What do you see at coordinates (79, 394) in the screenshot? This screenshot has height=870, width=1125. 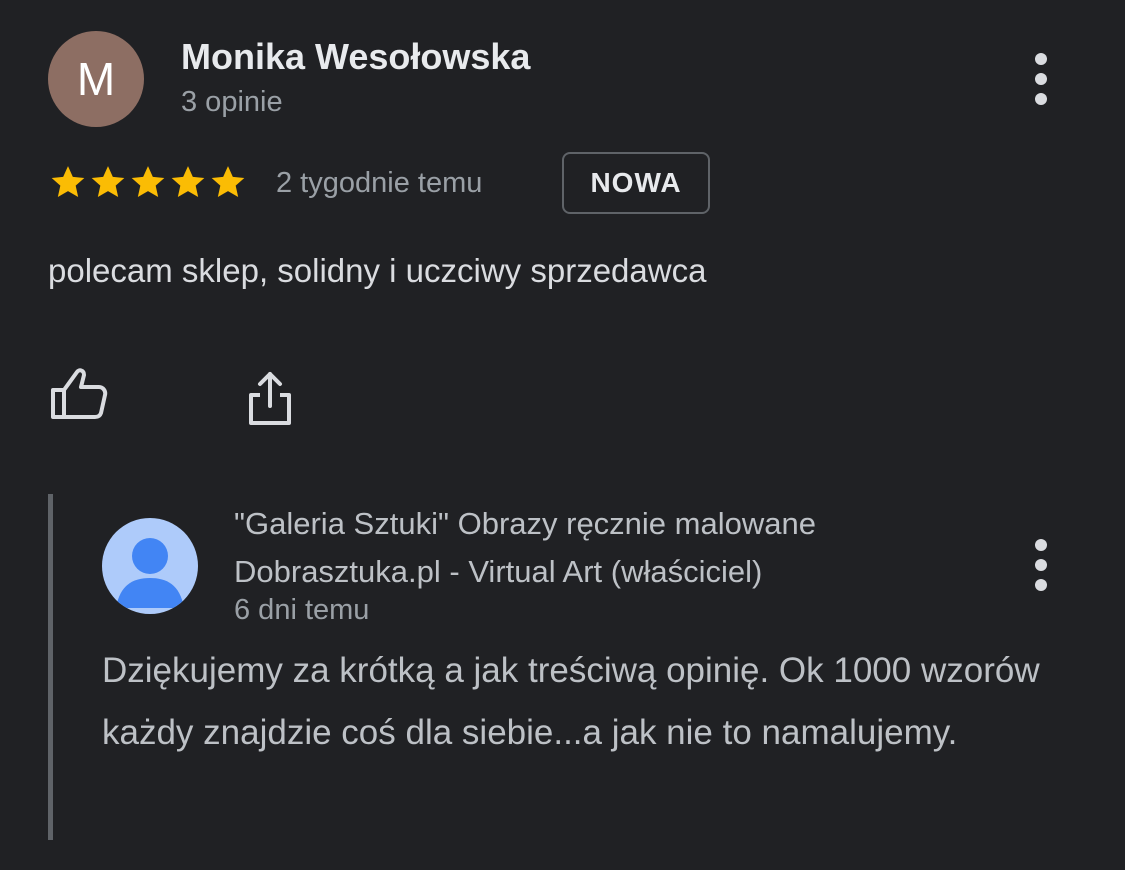 I see `thumb-up-icon` at bounding box center [79, 394].